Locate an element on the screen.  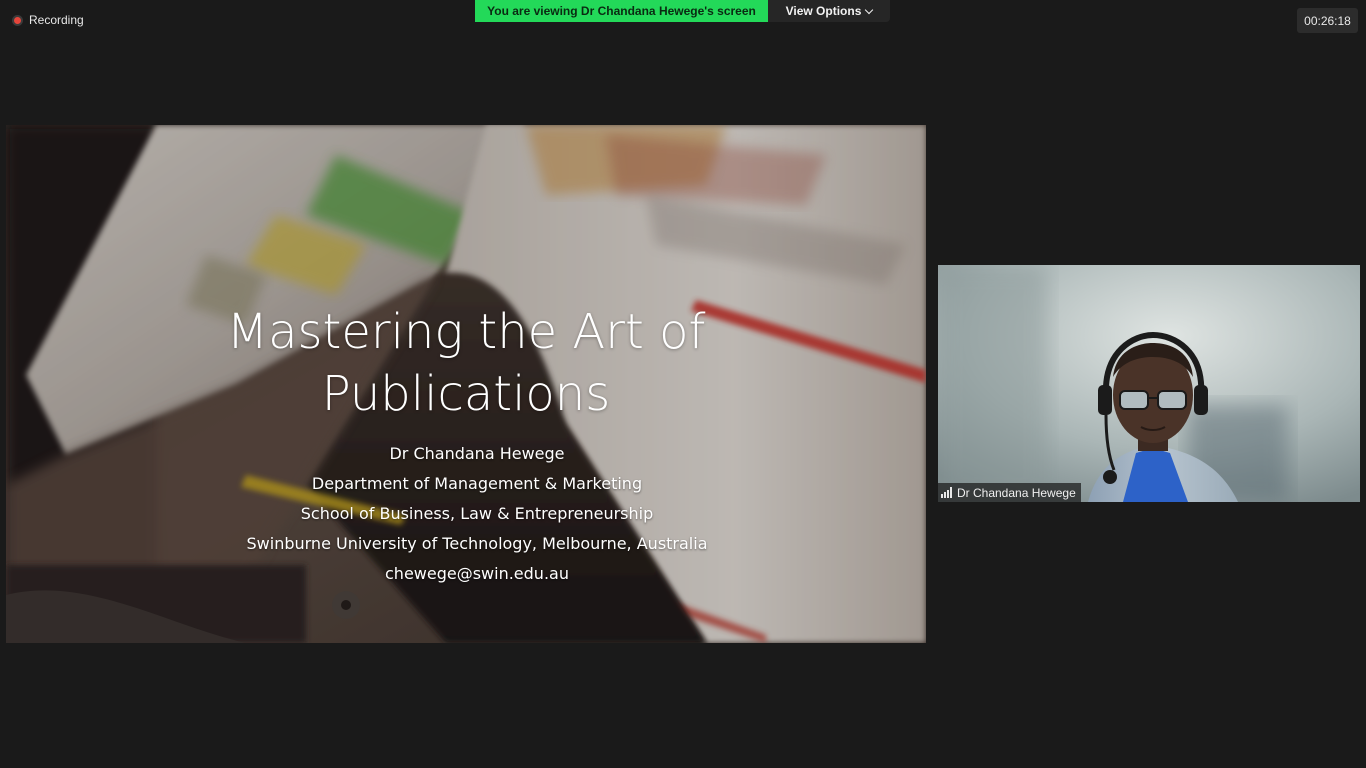
meeting-timer: 00:26:18 is located at coordinates (1327, 20).